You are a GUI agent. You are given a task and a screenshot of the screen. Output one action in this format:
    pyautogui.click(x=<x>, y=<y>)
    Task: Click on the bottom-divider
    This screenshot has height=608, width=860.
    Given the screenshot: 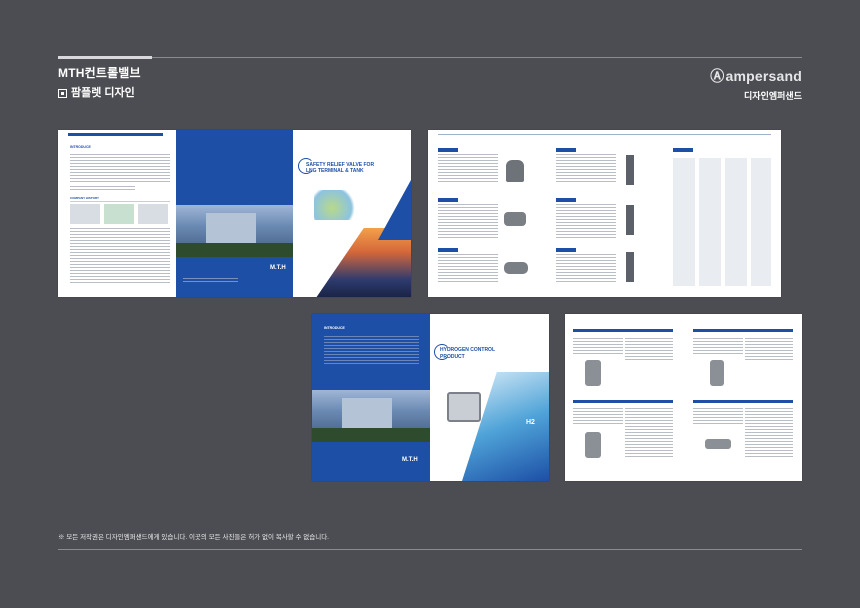 What is the action you would take?
    pyautogui.click(x=430, y=549)
    